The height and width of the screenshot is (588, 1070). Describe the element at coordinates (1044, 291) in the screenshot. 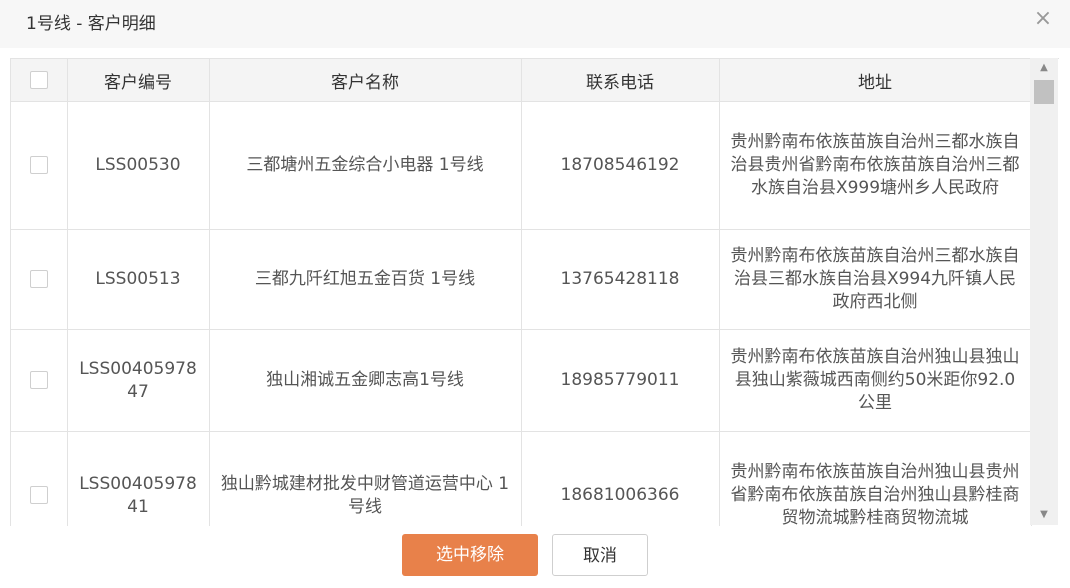

I see `table-scrollbar: ▲ ▼` at that location.